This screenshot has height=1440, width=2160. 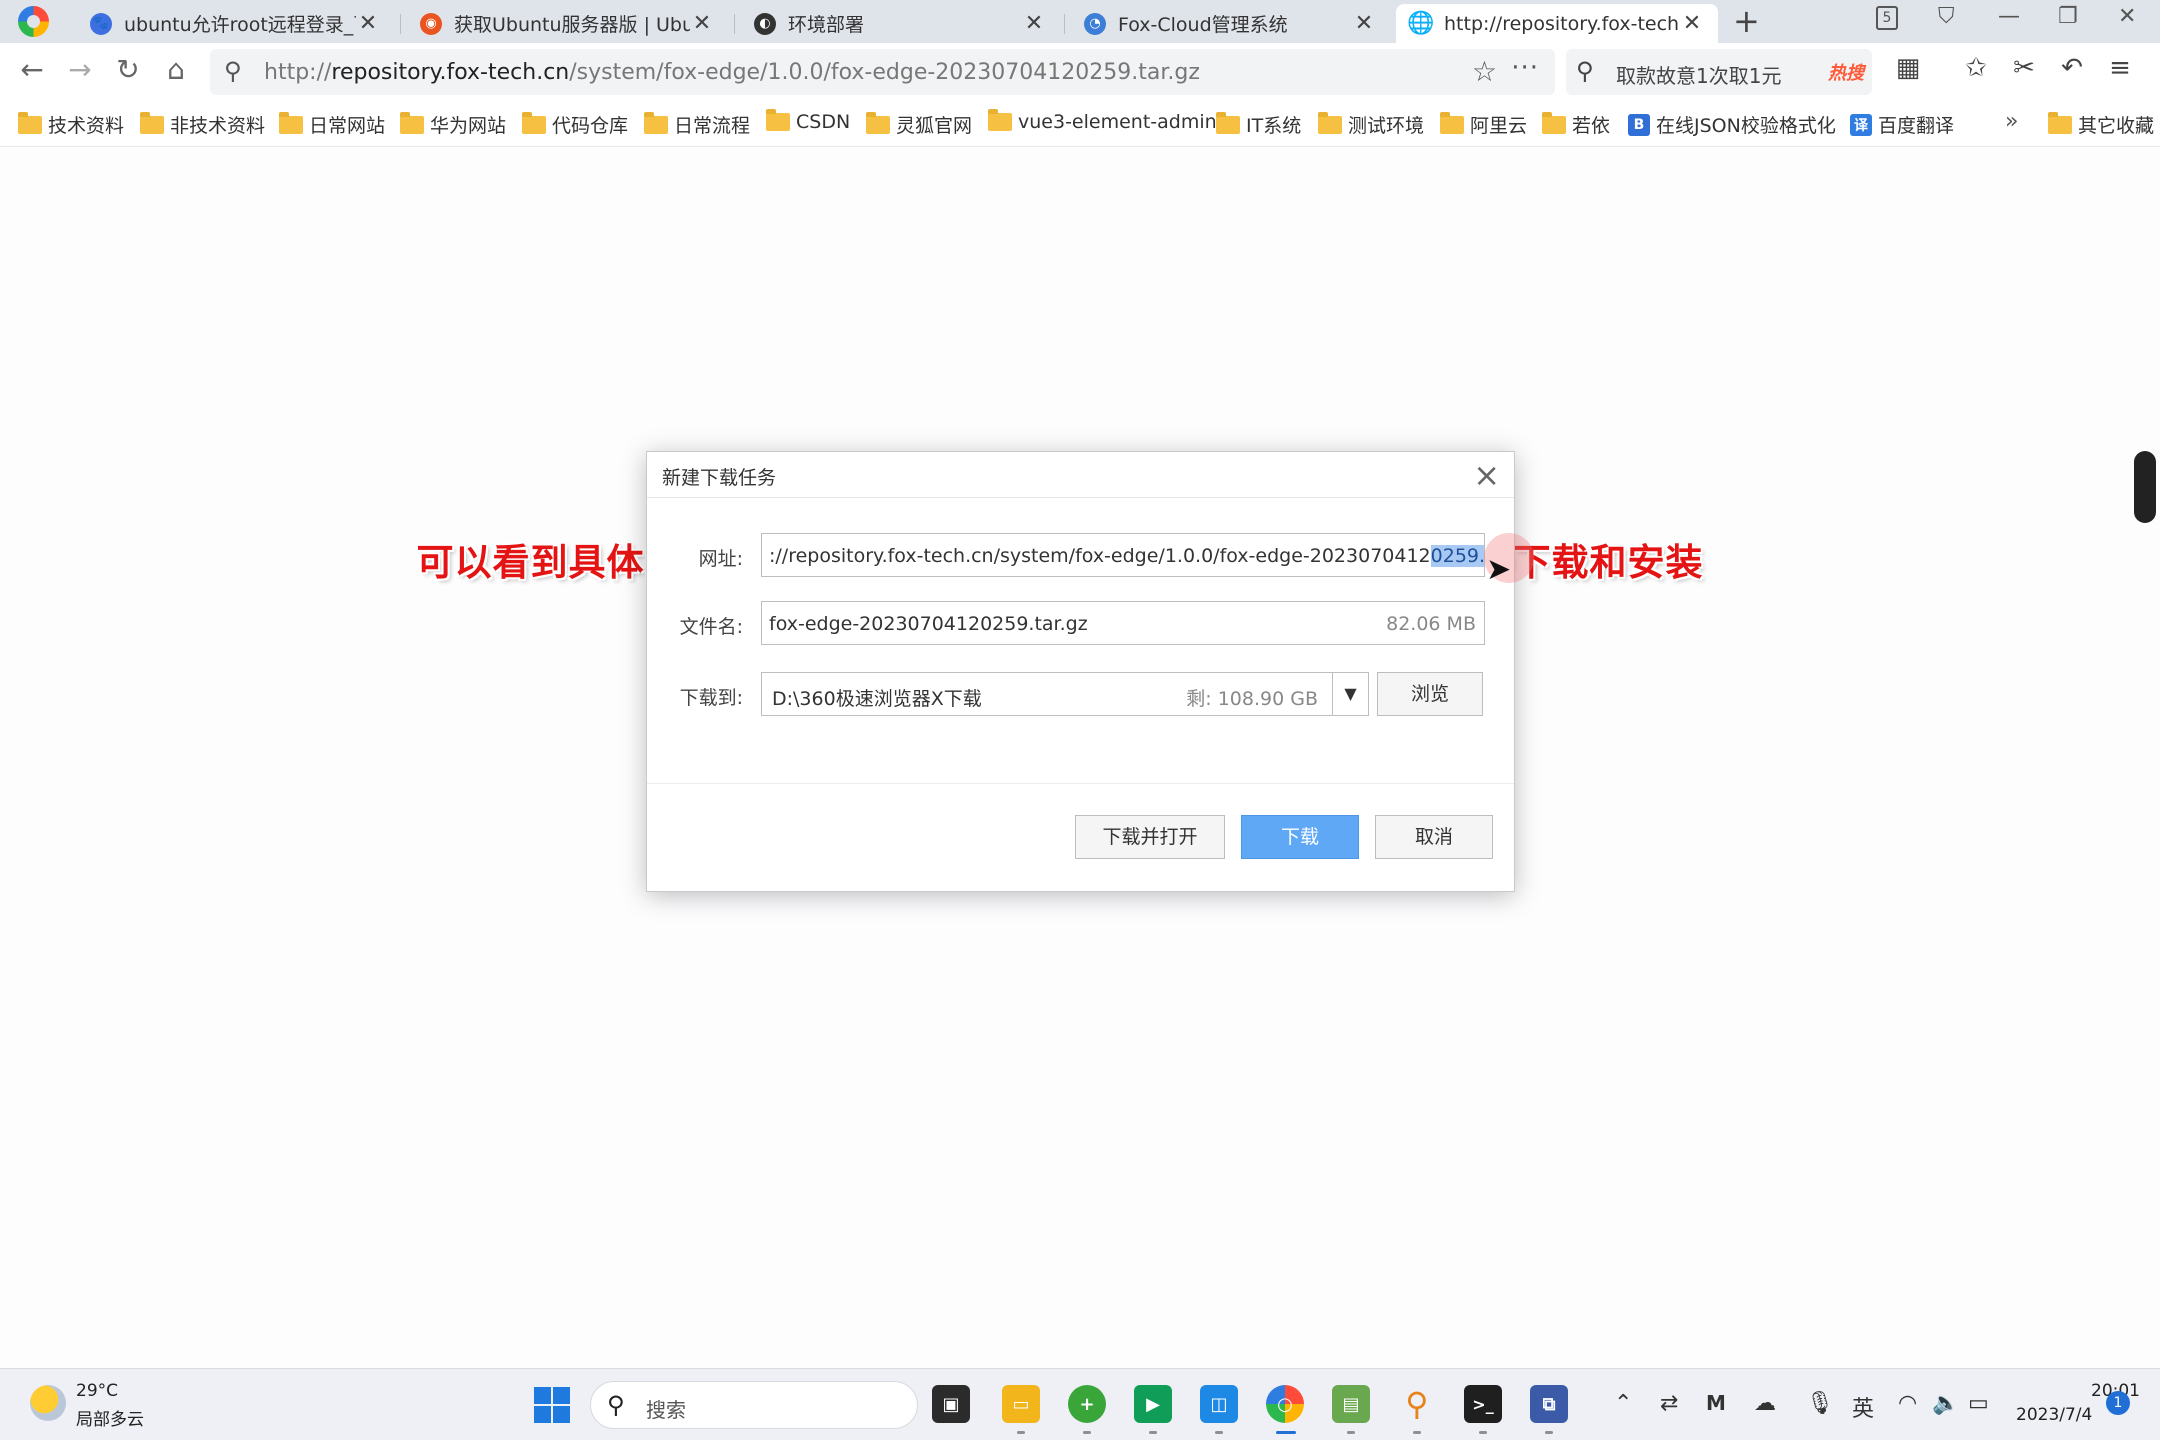 What do you see at coordinates (1421, 23) in the screenshot?
I see `globe-icon: 🌐` at bounding box center [1421, 23].